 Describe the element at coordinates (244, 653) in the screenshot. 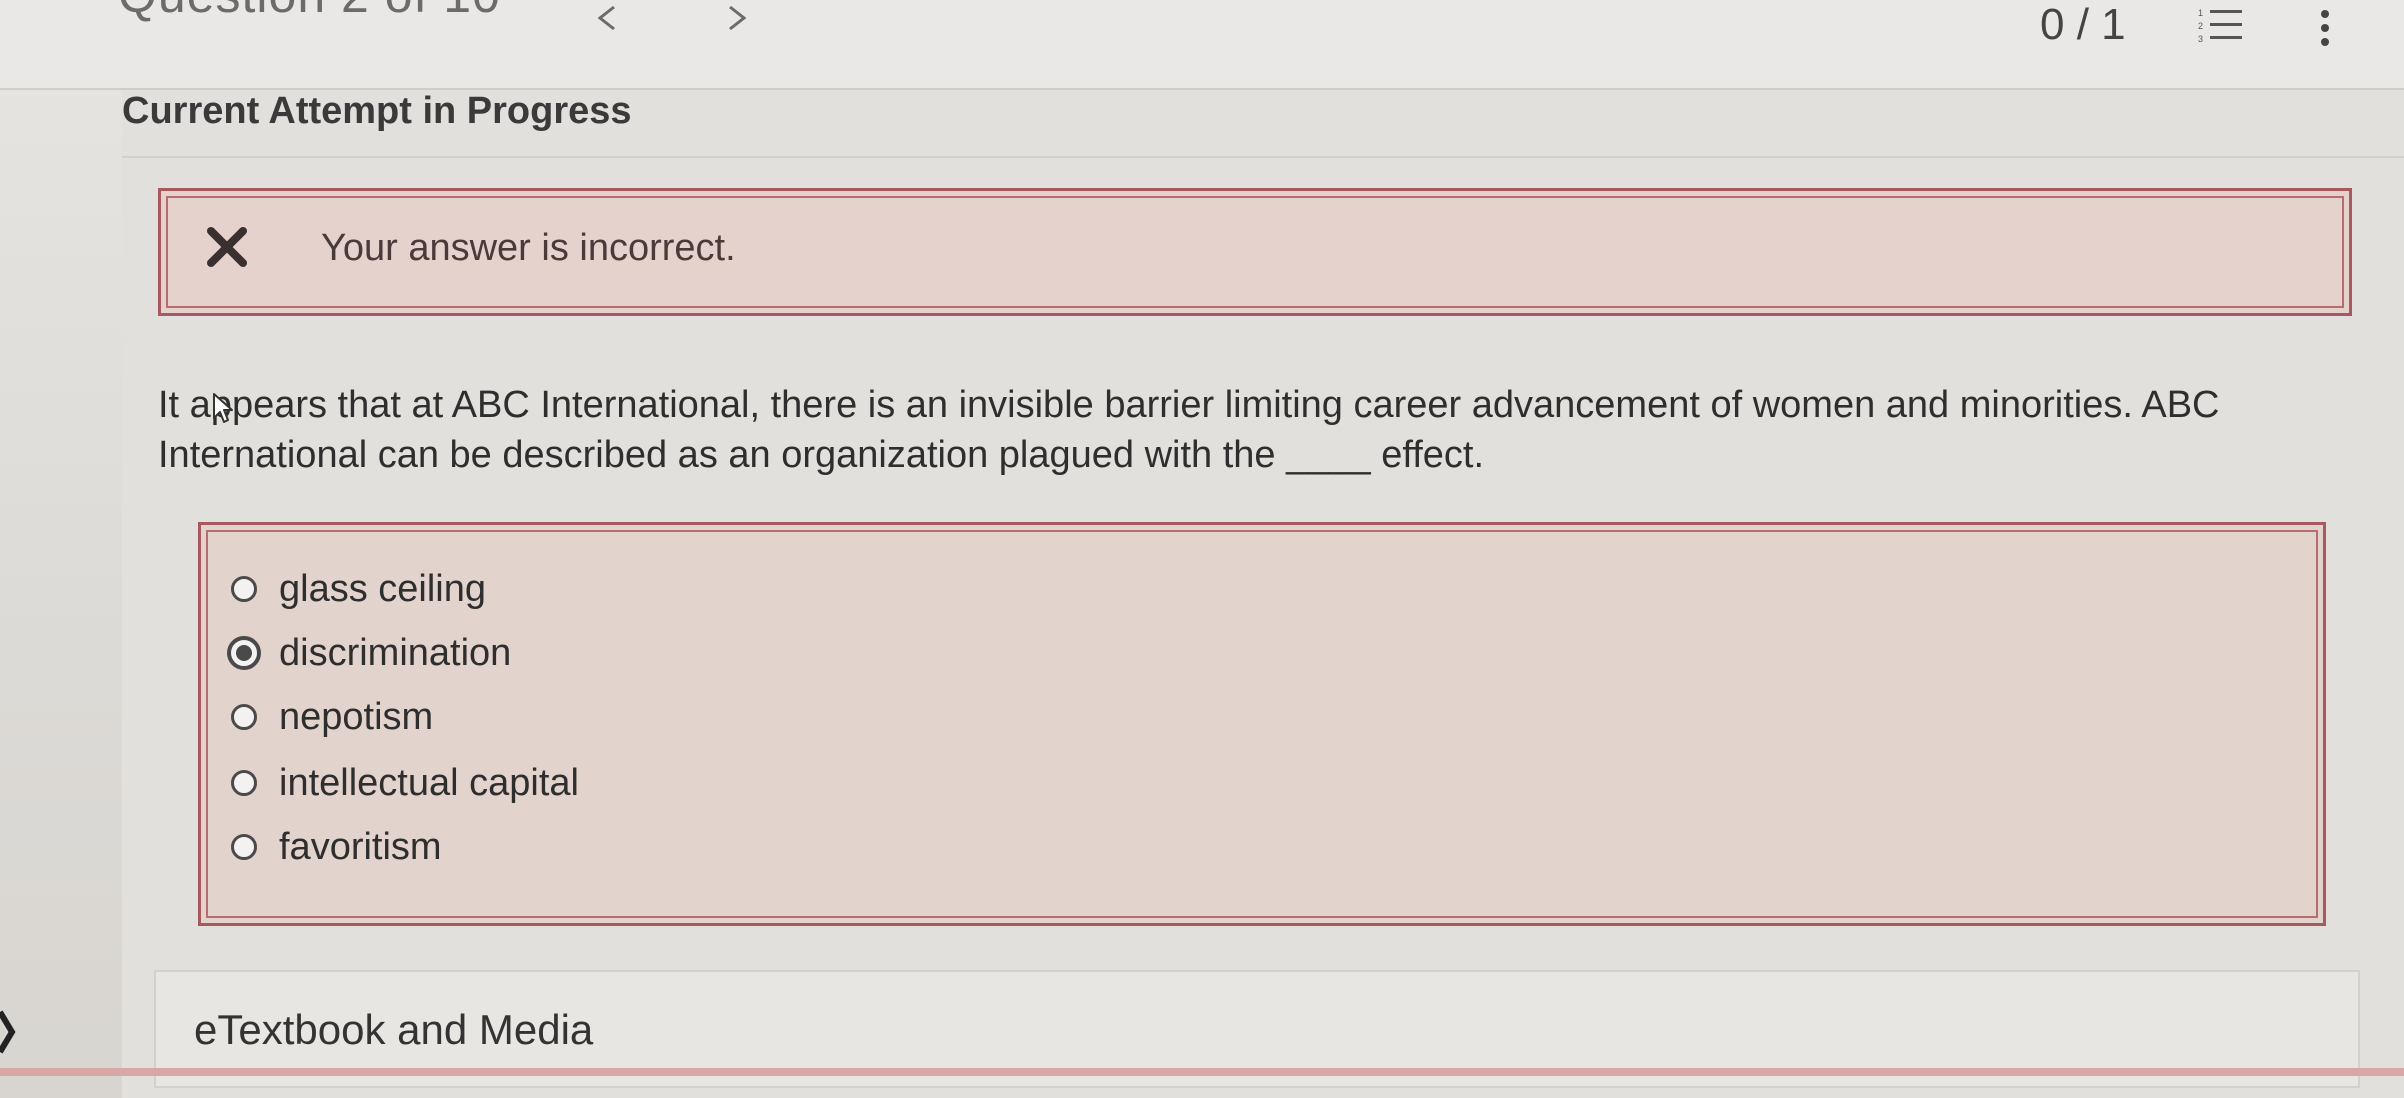

I see `radio-button-selected` at that location.